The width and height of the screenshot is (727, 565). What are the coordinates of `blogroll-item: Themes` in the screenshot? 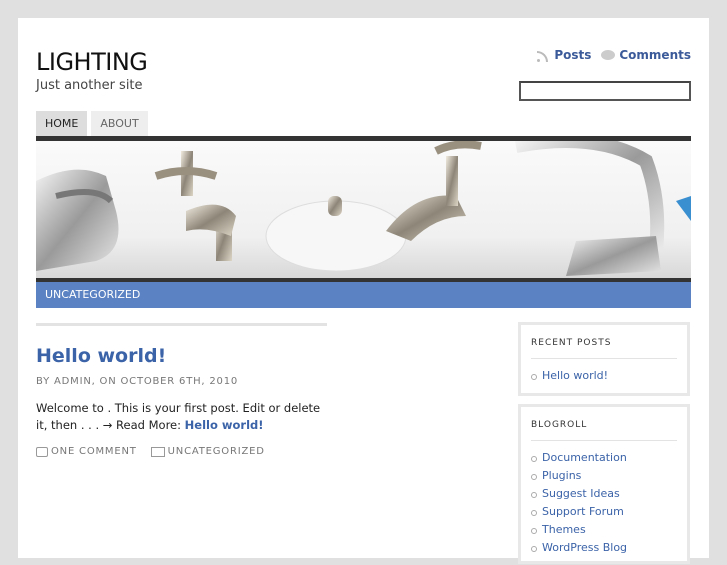 It's located at (604, 530).